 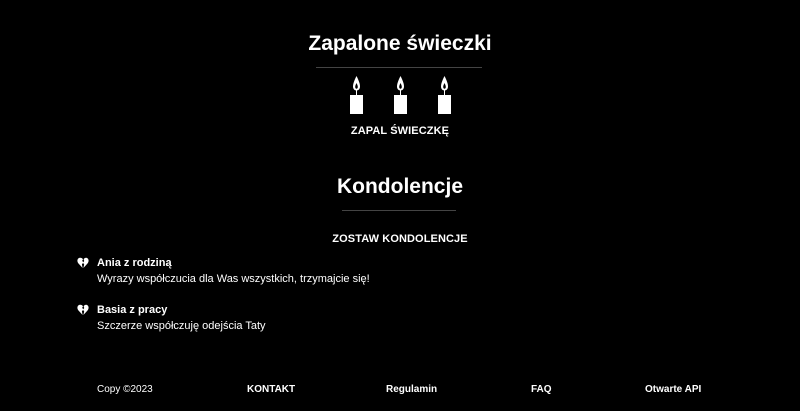 I want to click on condolence-message: Szczerze współczuję odejścia Taty, so click(x=181, y=326).